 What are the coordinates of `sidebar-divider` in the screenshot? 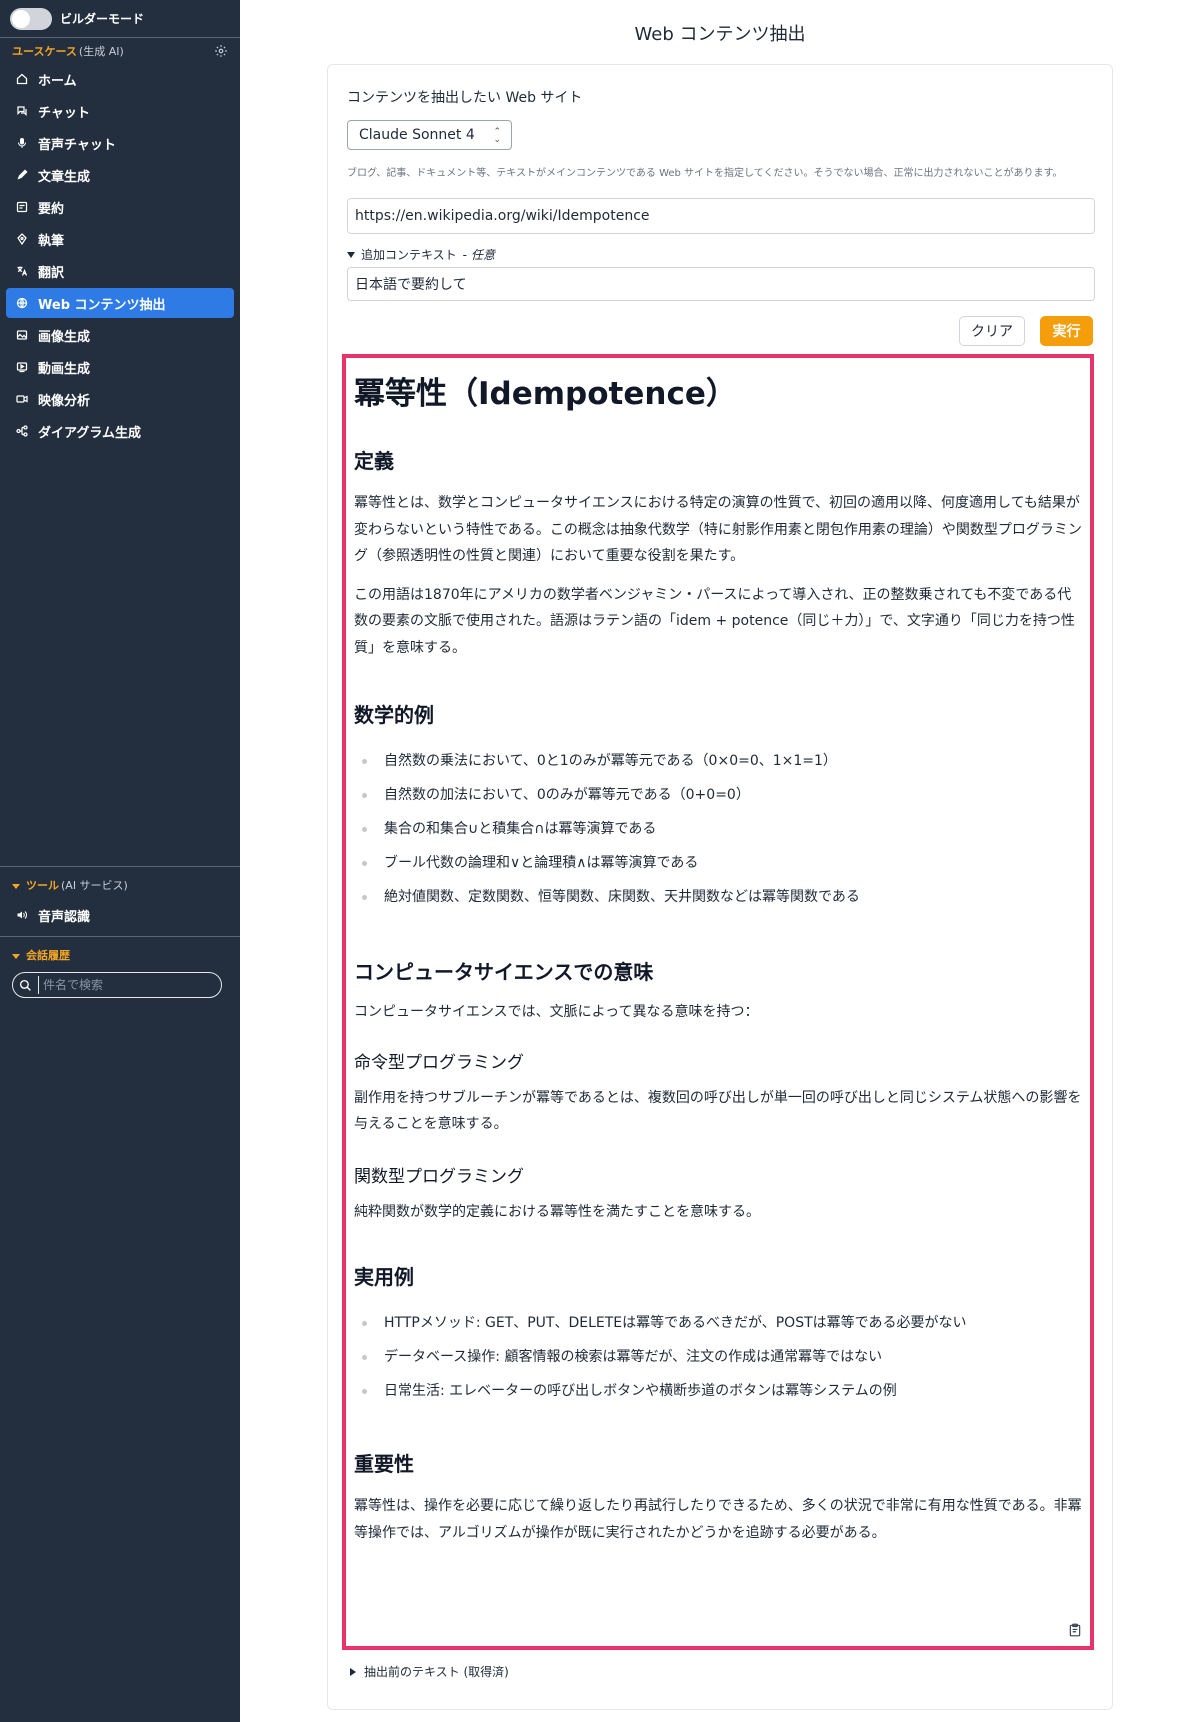 It's located at (120, 866).